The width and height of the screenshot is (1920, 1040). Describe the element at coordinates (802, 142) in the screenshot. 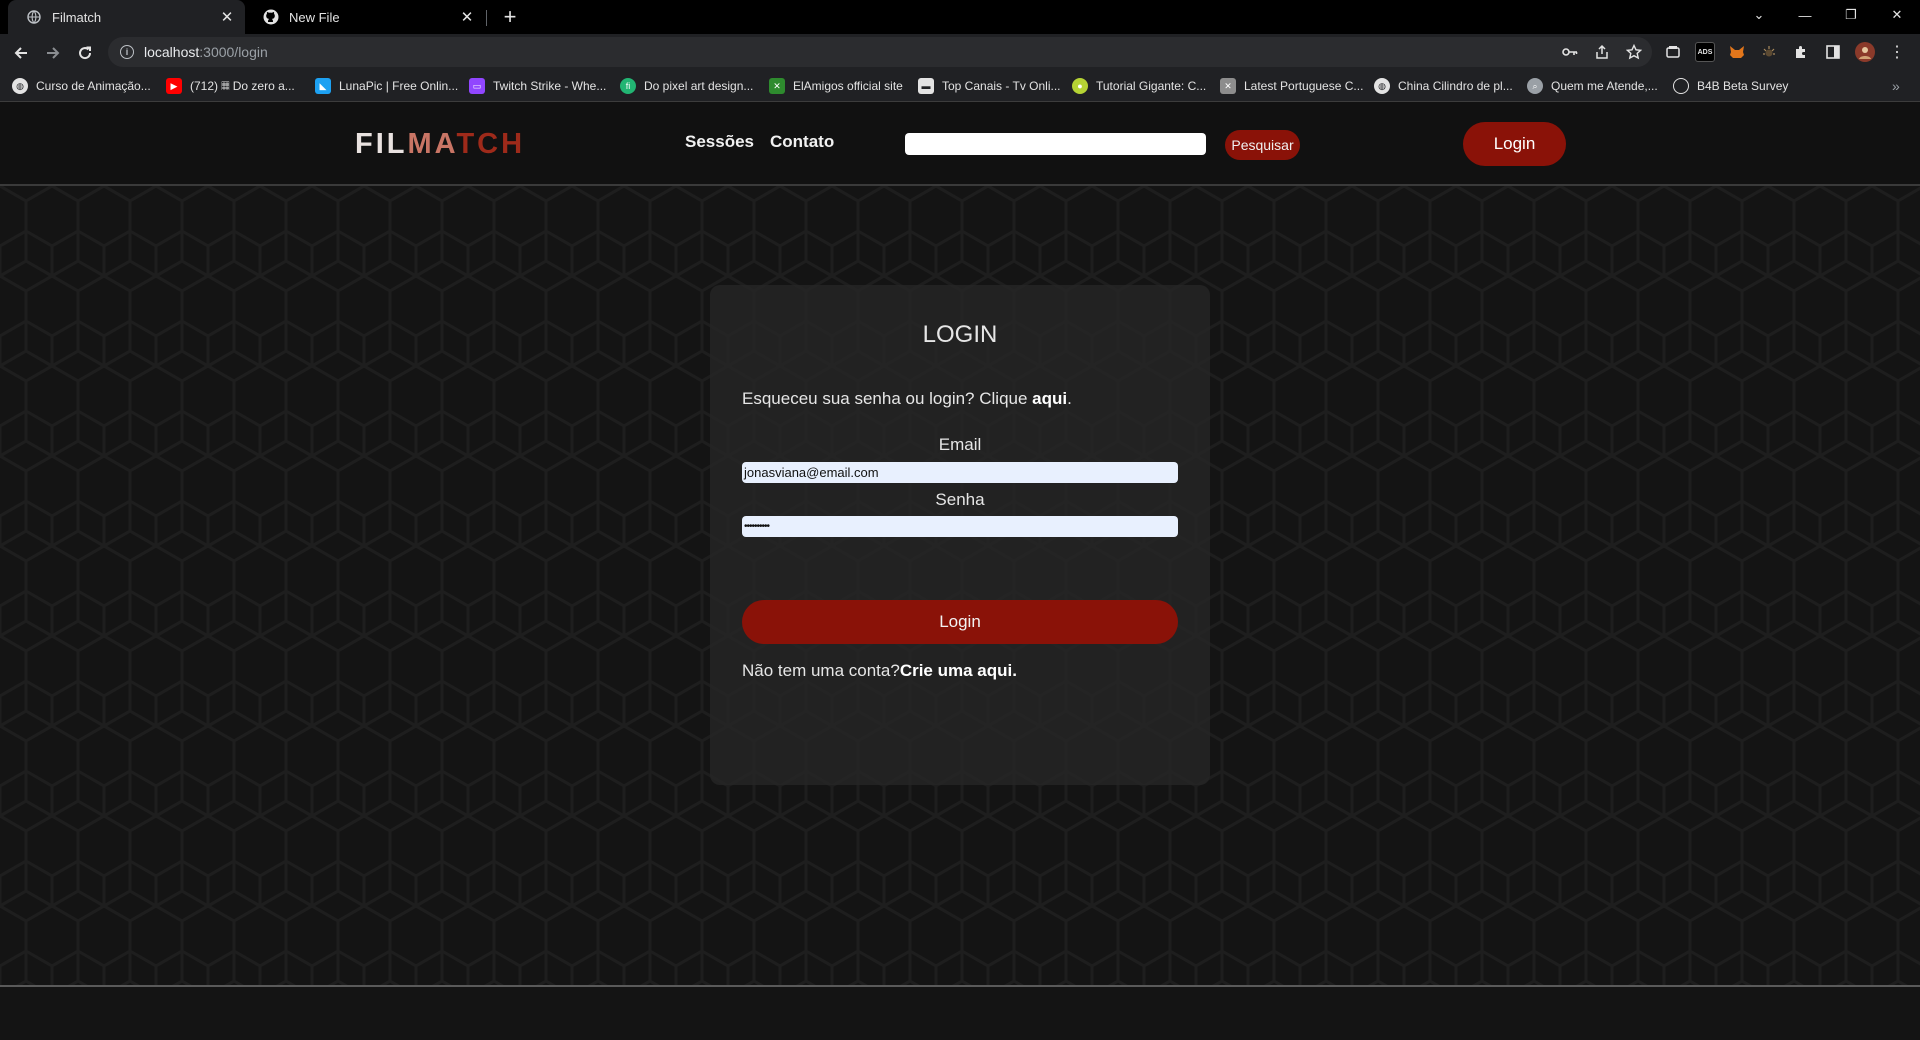

I see `nav-link-contato: Contato` at that location.